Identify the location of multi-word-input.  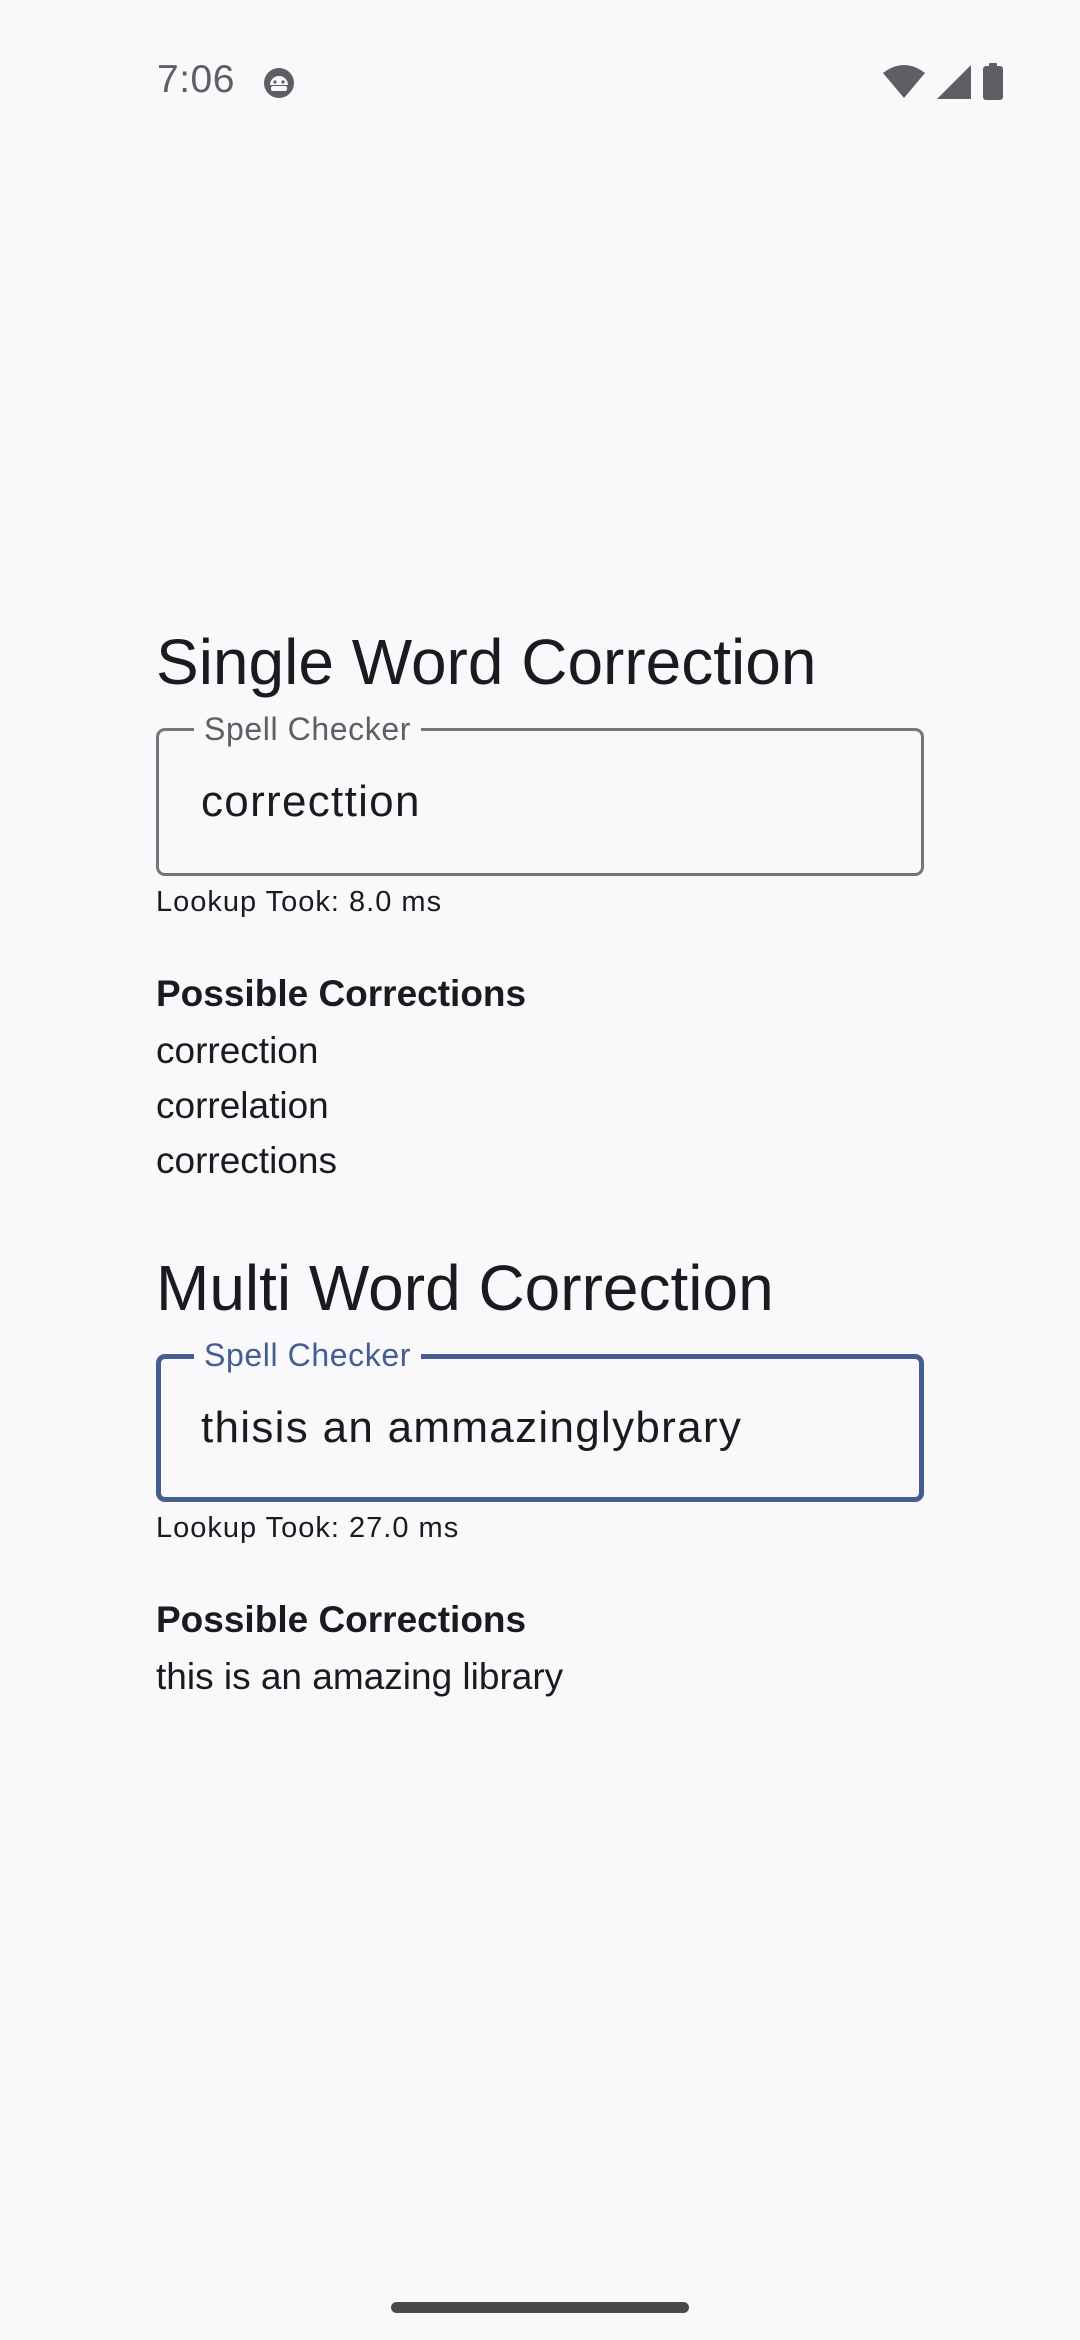
(545, 1428).